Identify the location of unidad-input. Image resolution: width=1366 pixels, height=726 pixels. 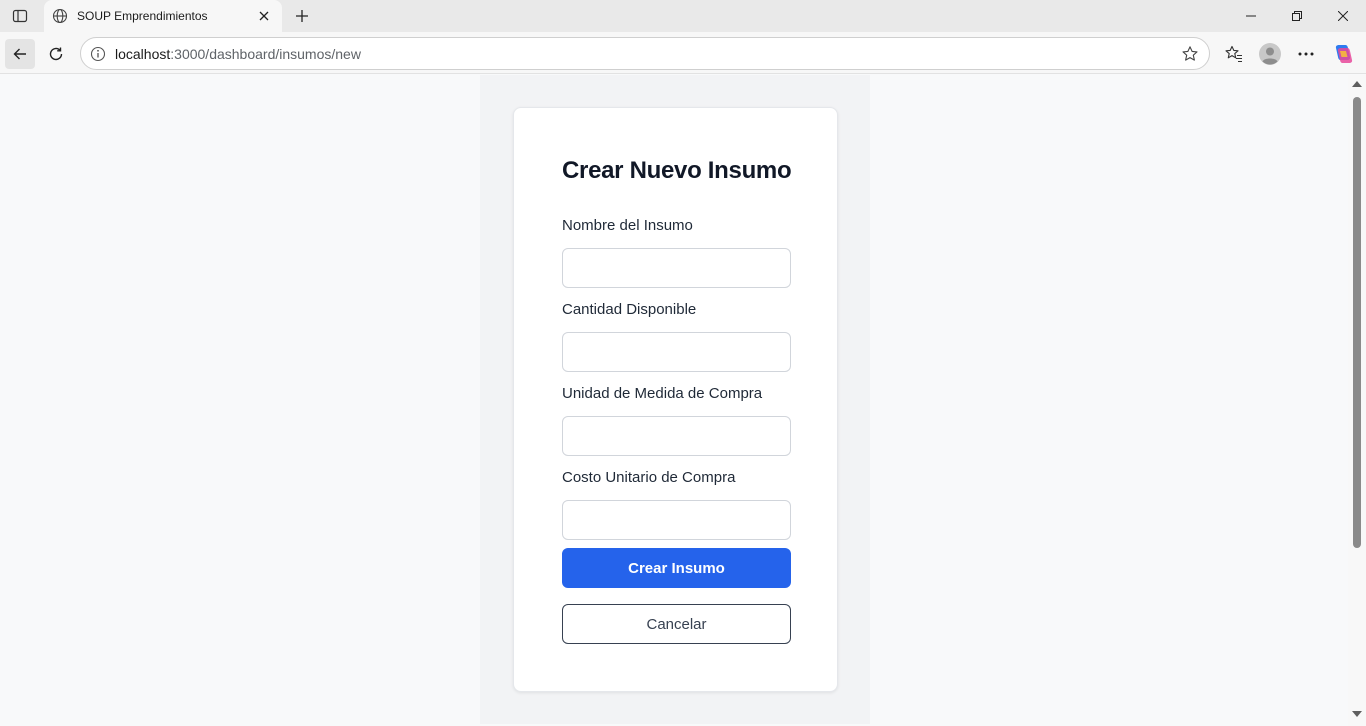
(676, 436).